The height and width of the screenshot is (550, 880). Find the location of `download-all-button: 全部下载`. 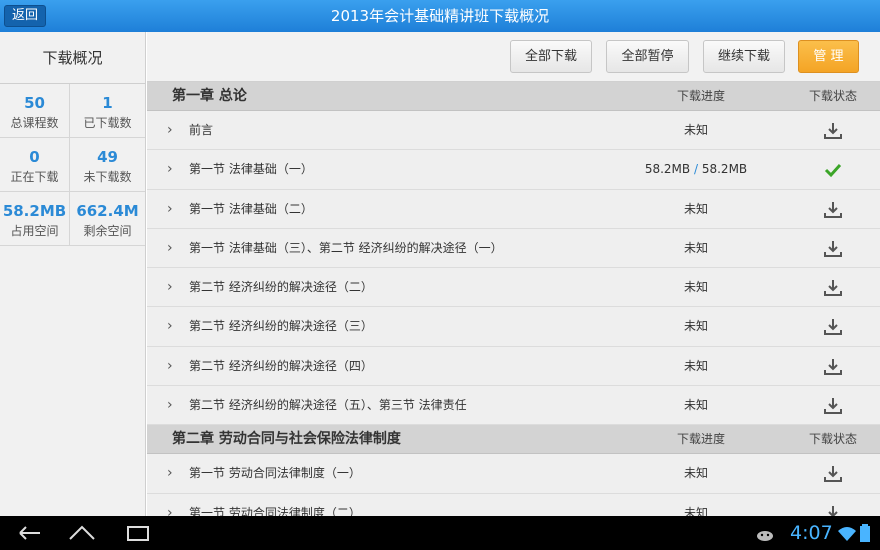

download-all-button: 全部下载 is located at coordinates (551, 56).